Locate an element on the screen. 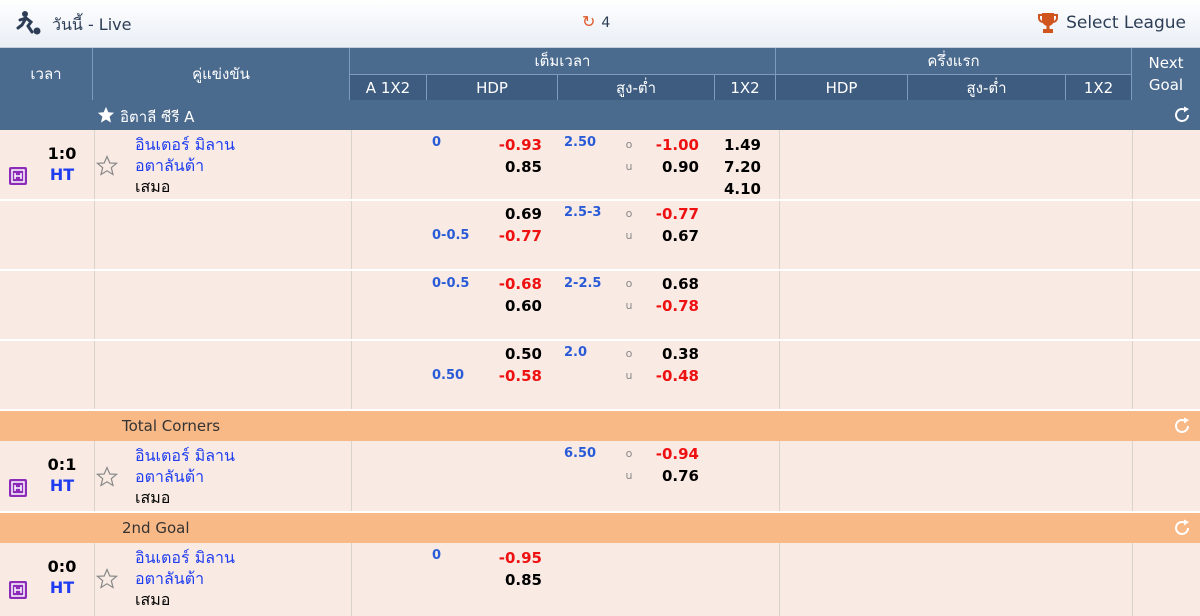 The height and width of the screenshot is (616, 1200). league-header: อิตาลี ซีรี A is located at coordinates (600, 115).